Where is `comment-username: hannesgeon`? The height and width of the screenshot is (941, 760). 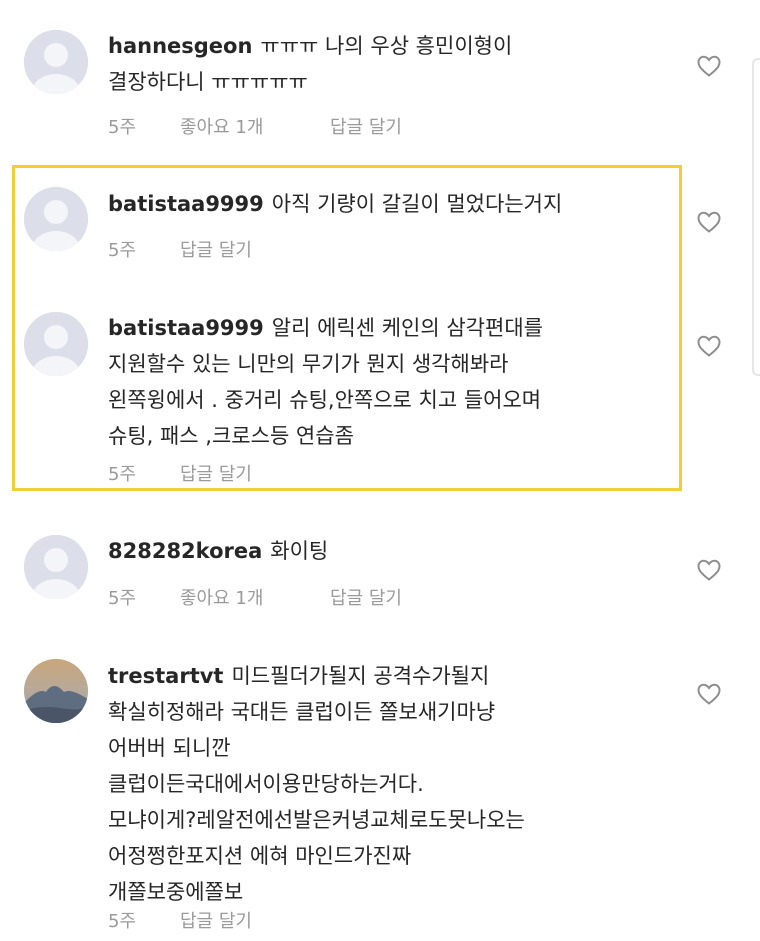
comment-username: hannesgeon is located at coordinates (180, 46).